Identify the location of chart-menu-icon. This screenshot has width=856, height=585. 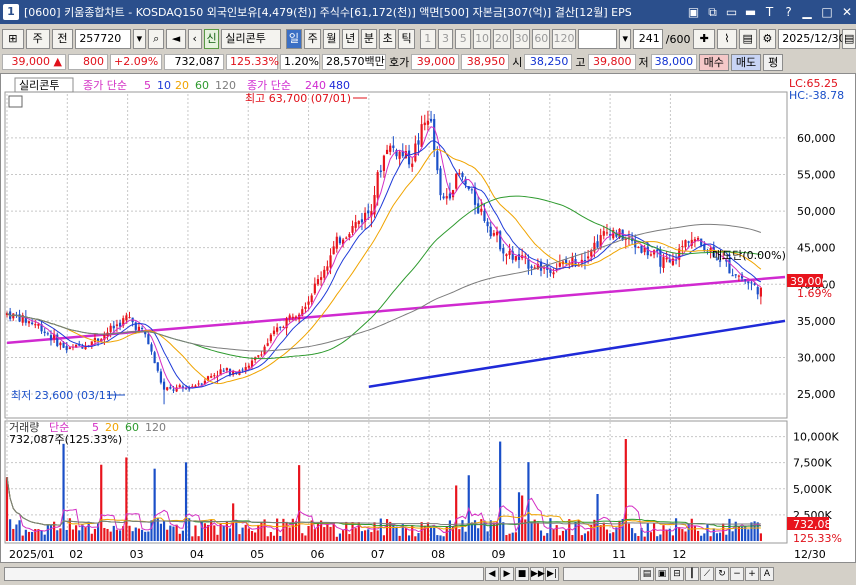
(15, 101).